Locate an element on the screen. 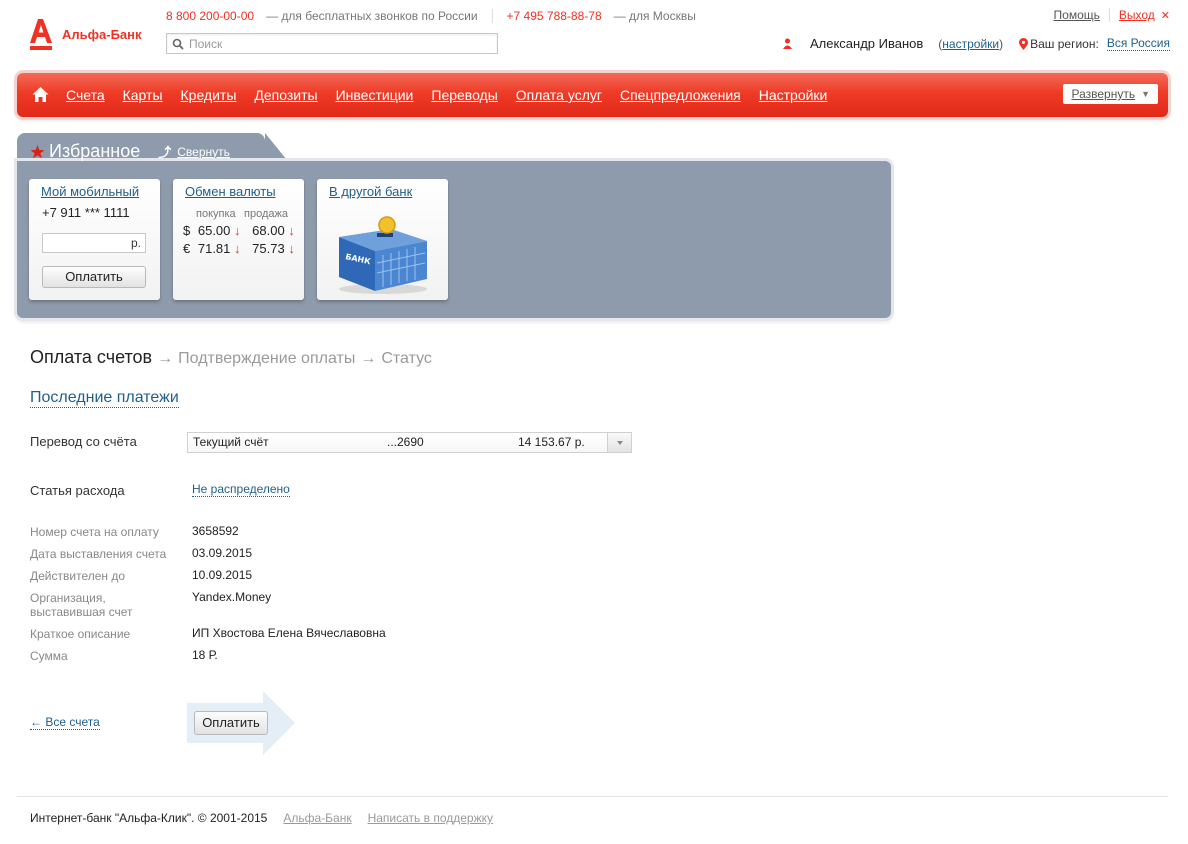  user-icon is located at coordinates (787, 43).